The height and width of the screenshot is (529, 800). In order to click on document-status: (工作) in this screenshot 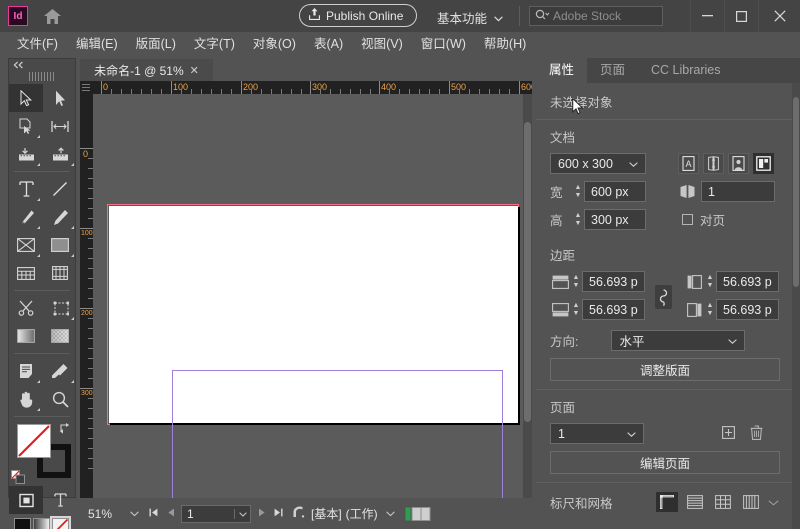, I will do `click(362, 513)`.